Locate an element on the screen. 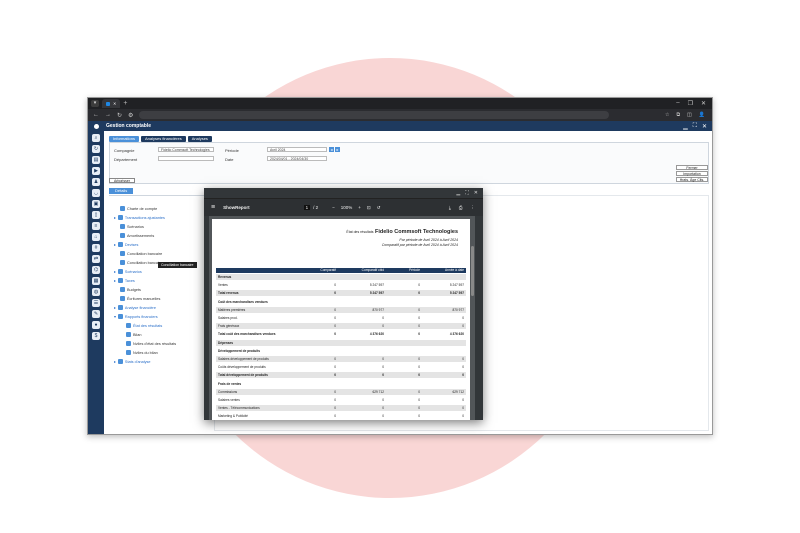 The image size is (800, 533). tree-item: ▸ Stats d'analyse is located at coordinates (132, 361).